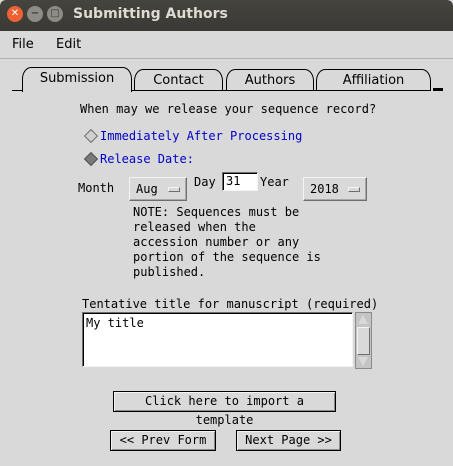 The image size is (453, 466). I want to click on close-icon: ✕, so click(15, 14).